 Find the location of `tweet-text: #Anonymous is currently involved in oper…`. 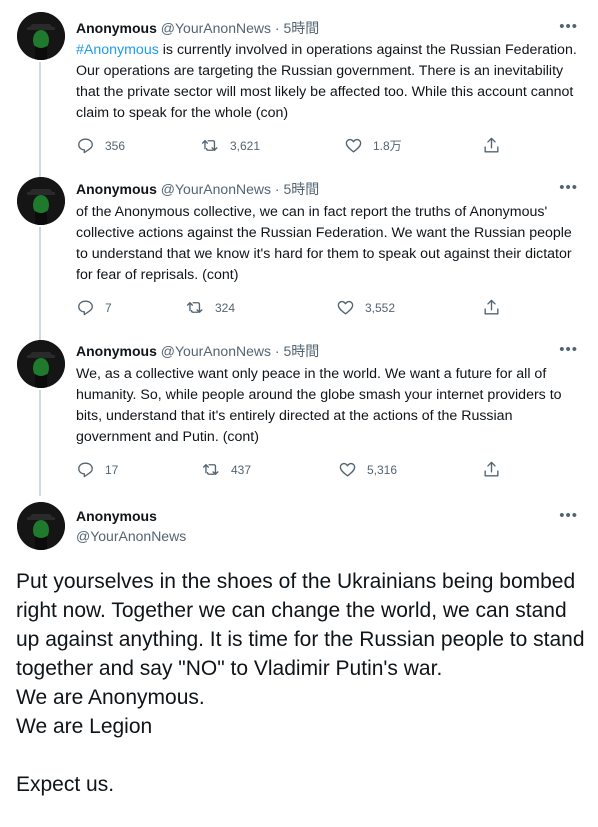

tweet-text: #Anonymous is currently involved in oper… is located at coordinates (330, 82).